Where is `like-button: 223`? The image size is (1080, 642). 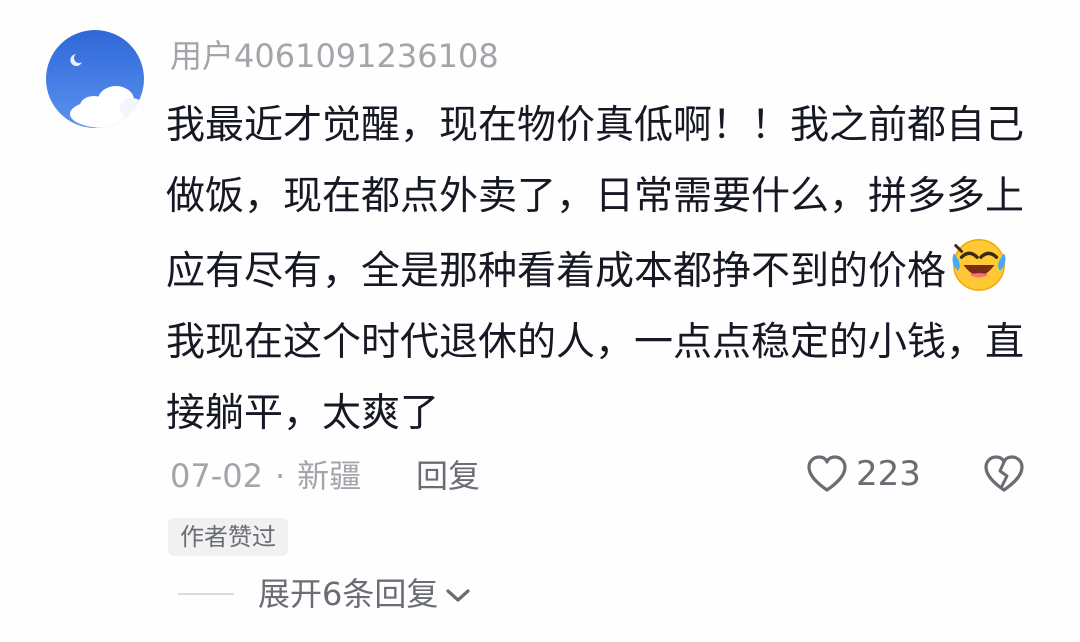
like-button: 223 is located at coordinates (863, 474).